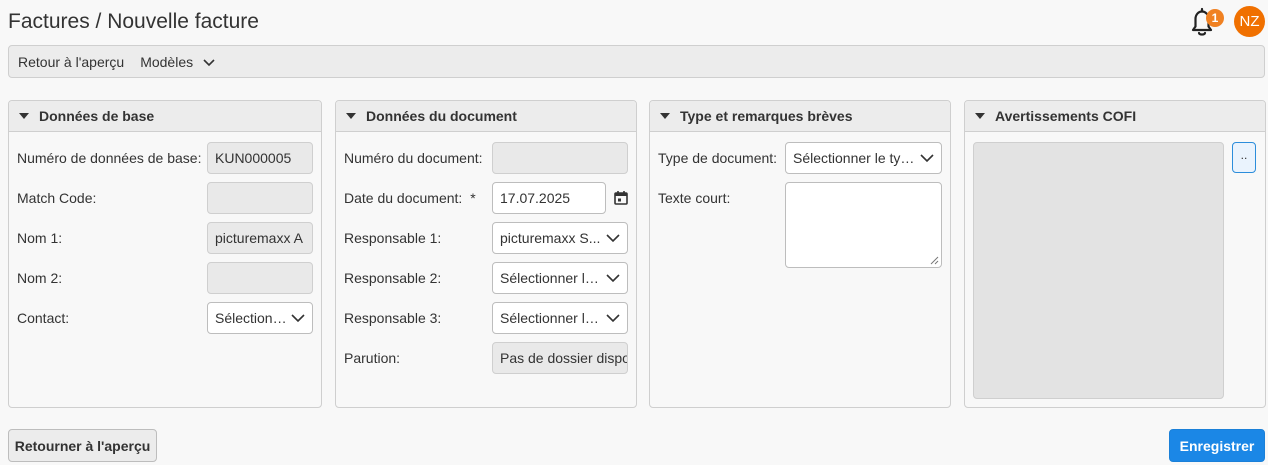 The height and width of the screenshot is (465, 1268). What do you see at coordinates (40, 278) in the screenshot?
I see `name2-label: Nom 2:` at bounding box center [40, 278].